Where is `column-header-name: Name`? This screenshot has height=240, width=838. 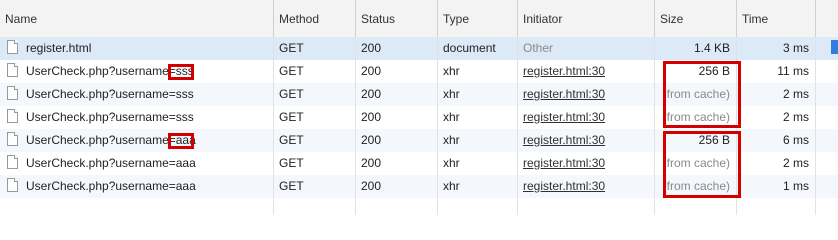 column-header-name: Name is located at coordinates (137, 19).